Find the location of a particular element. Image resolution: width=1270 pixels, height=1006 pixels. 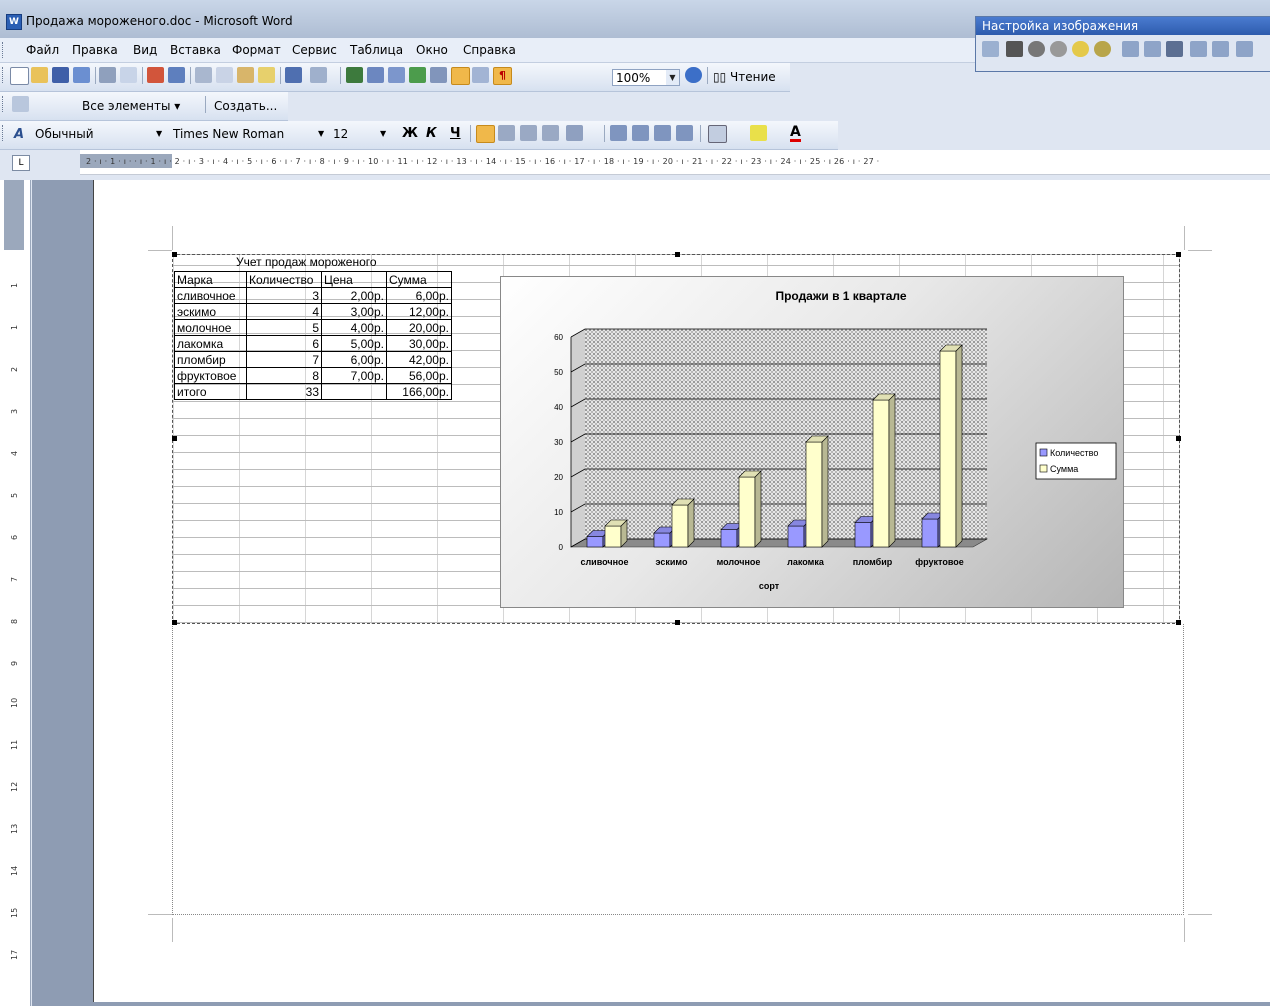

new-document-icon is located at coordinates (19, 76).